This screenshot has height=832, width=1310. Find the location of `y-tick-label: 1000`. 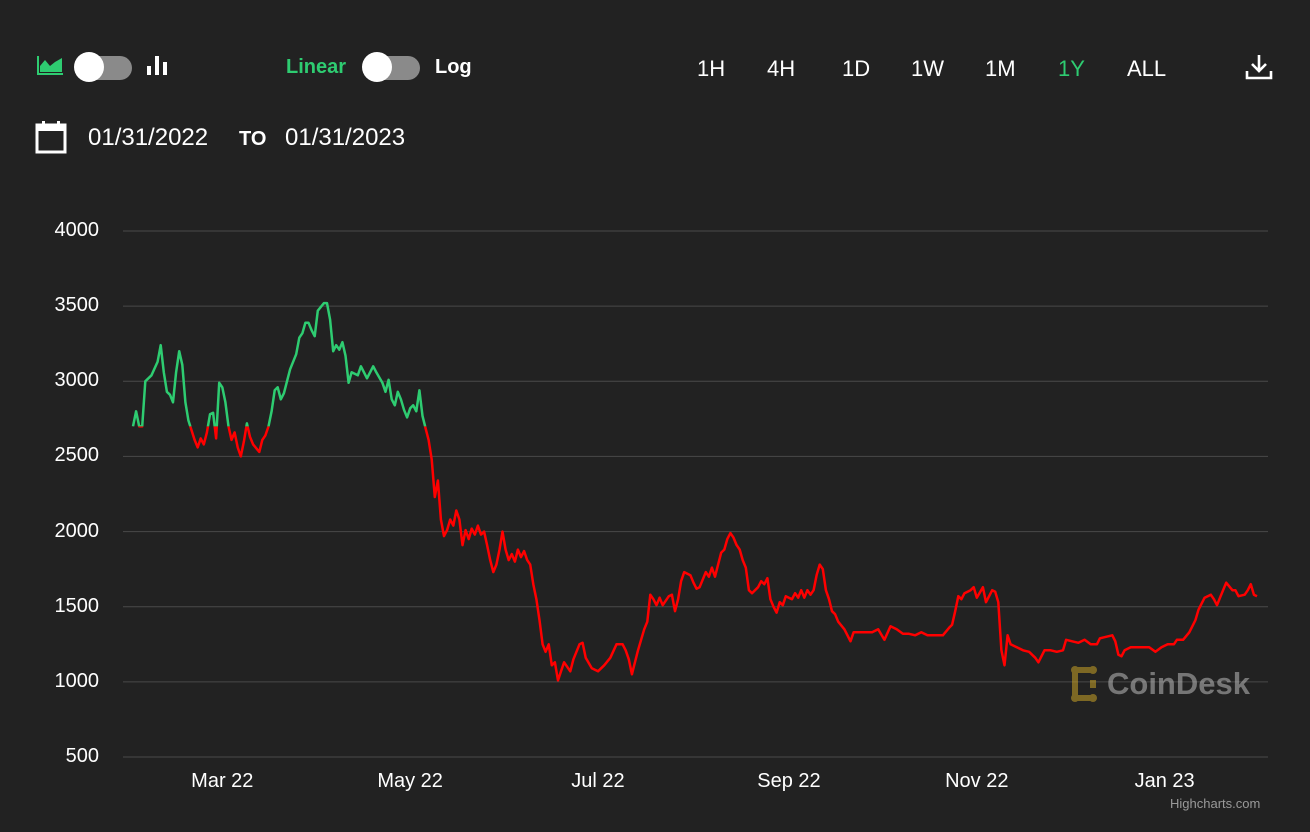

y-tick-label: 1000 is located at coordinates (77, 680).